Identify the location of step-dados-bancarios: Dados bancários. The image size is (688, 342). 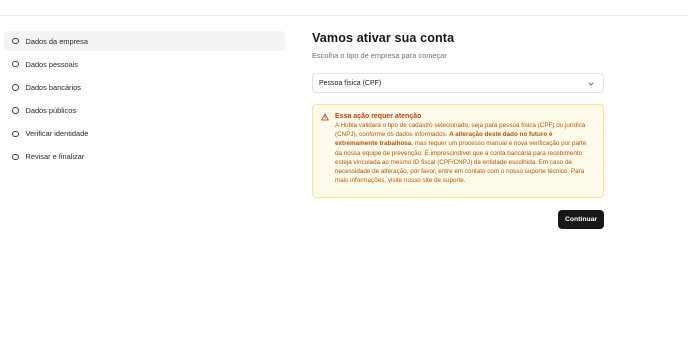
(144, 87).